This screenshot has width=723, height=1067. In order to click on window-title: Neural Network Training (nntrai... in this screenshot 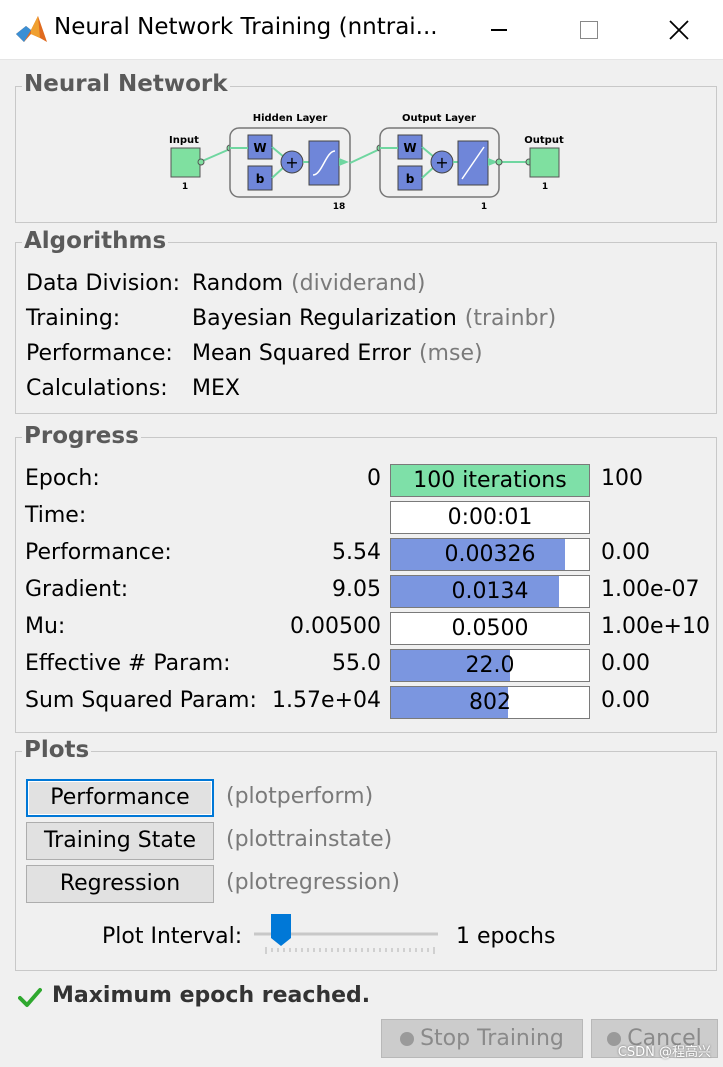, I will do `click(246, 27)`.